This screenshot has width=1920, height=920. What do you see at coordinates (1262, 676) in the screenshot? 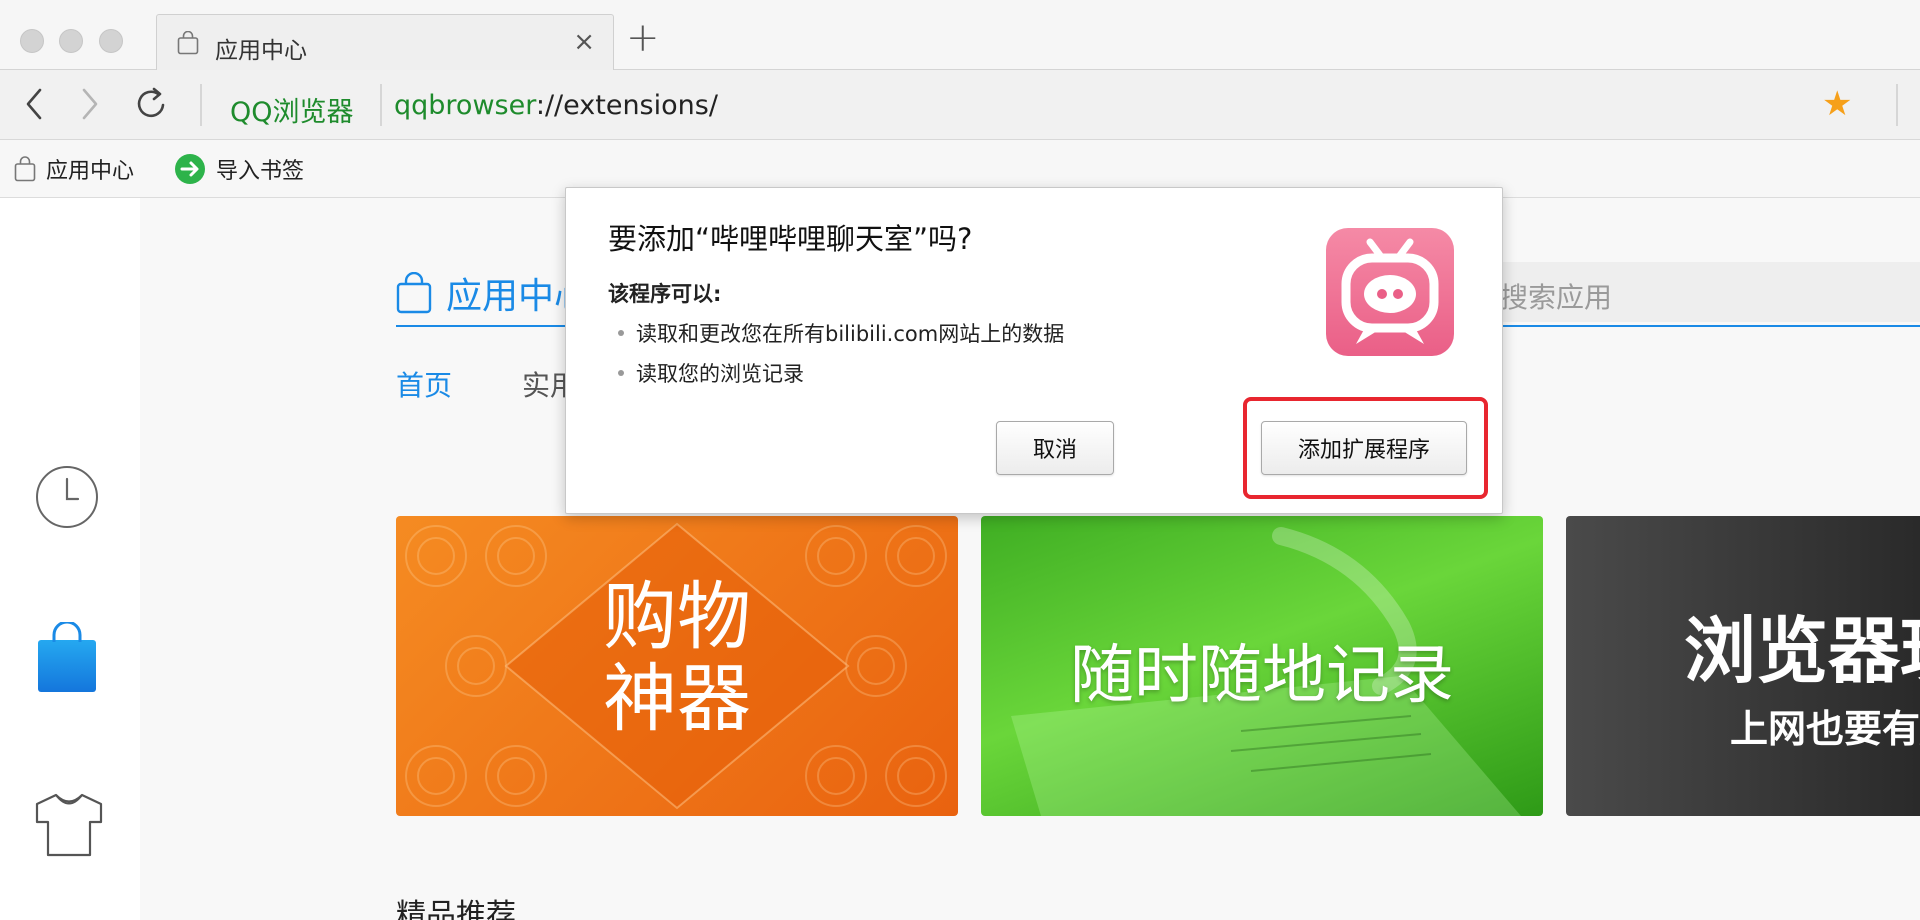
I see `banner-text: 随时随地记录` at bounding box center [1262, 676].